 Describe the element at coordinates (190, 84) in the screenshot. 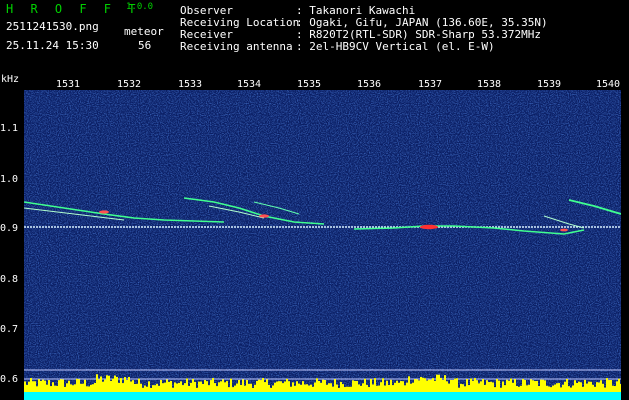

I see `x-tick-label: 1533` at that location.